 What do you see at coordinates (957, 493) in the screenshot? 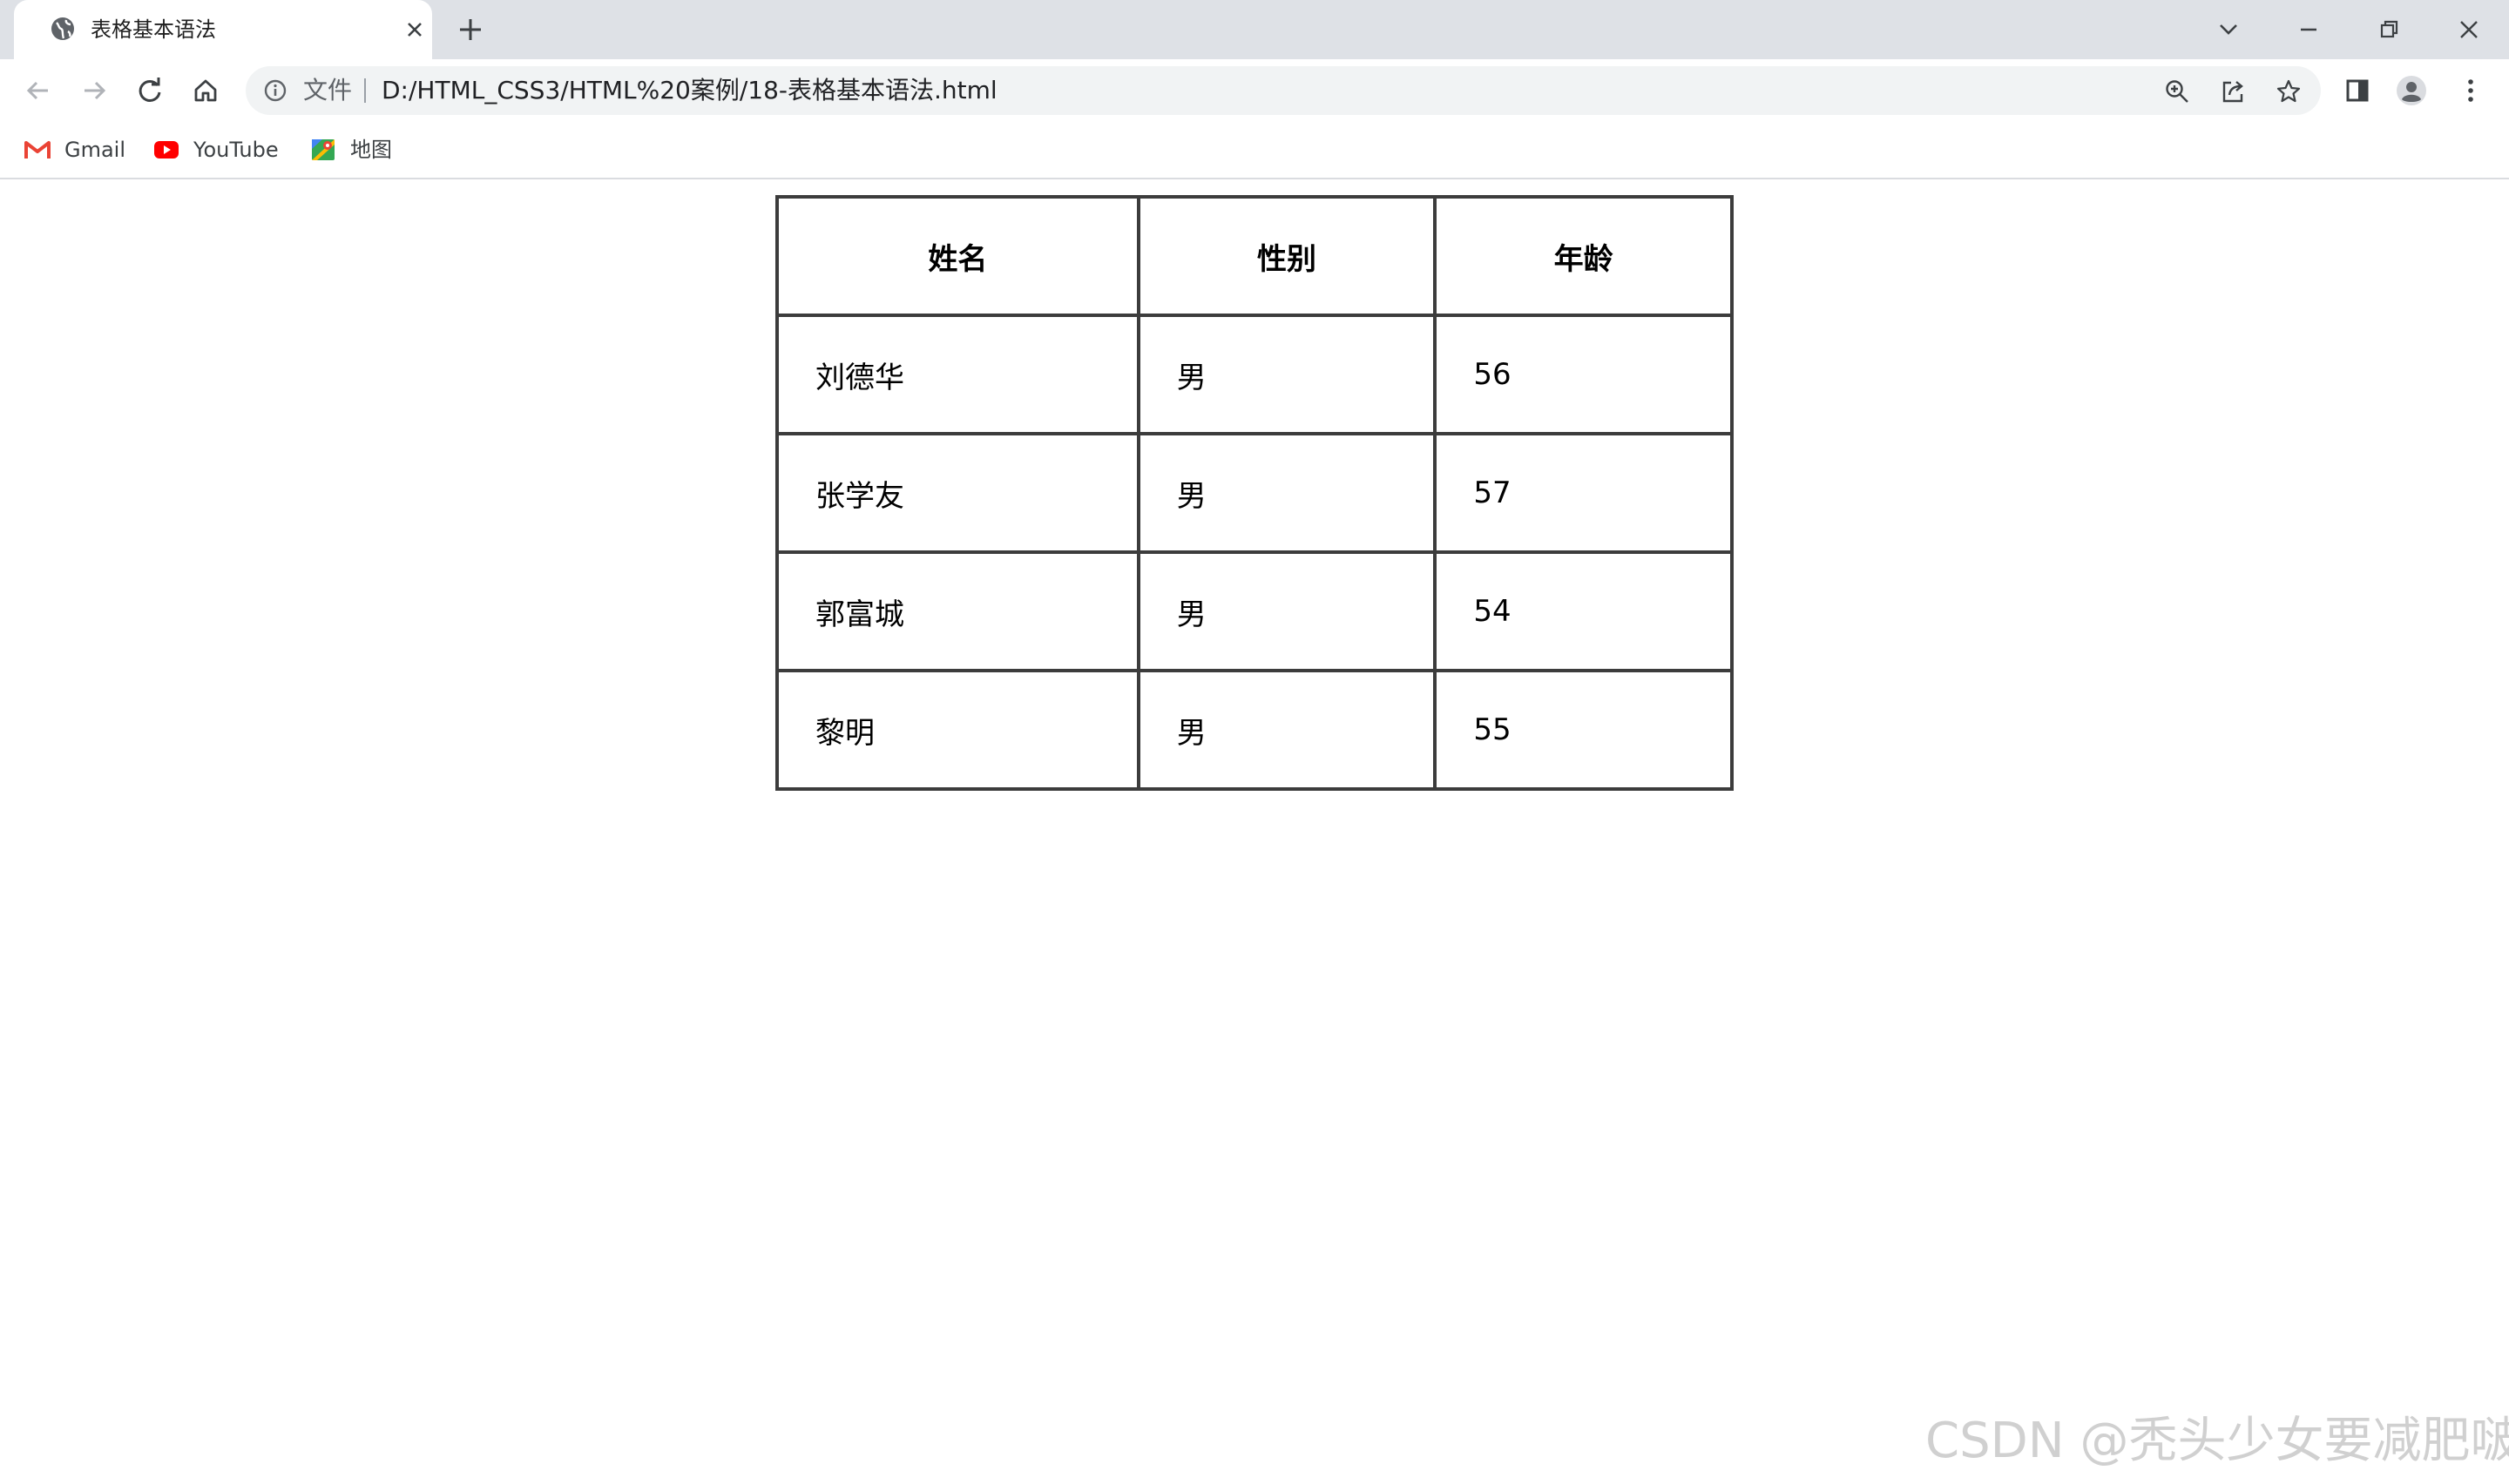
I see `cell-name: 张学友` at bounding box center [957, 493].